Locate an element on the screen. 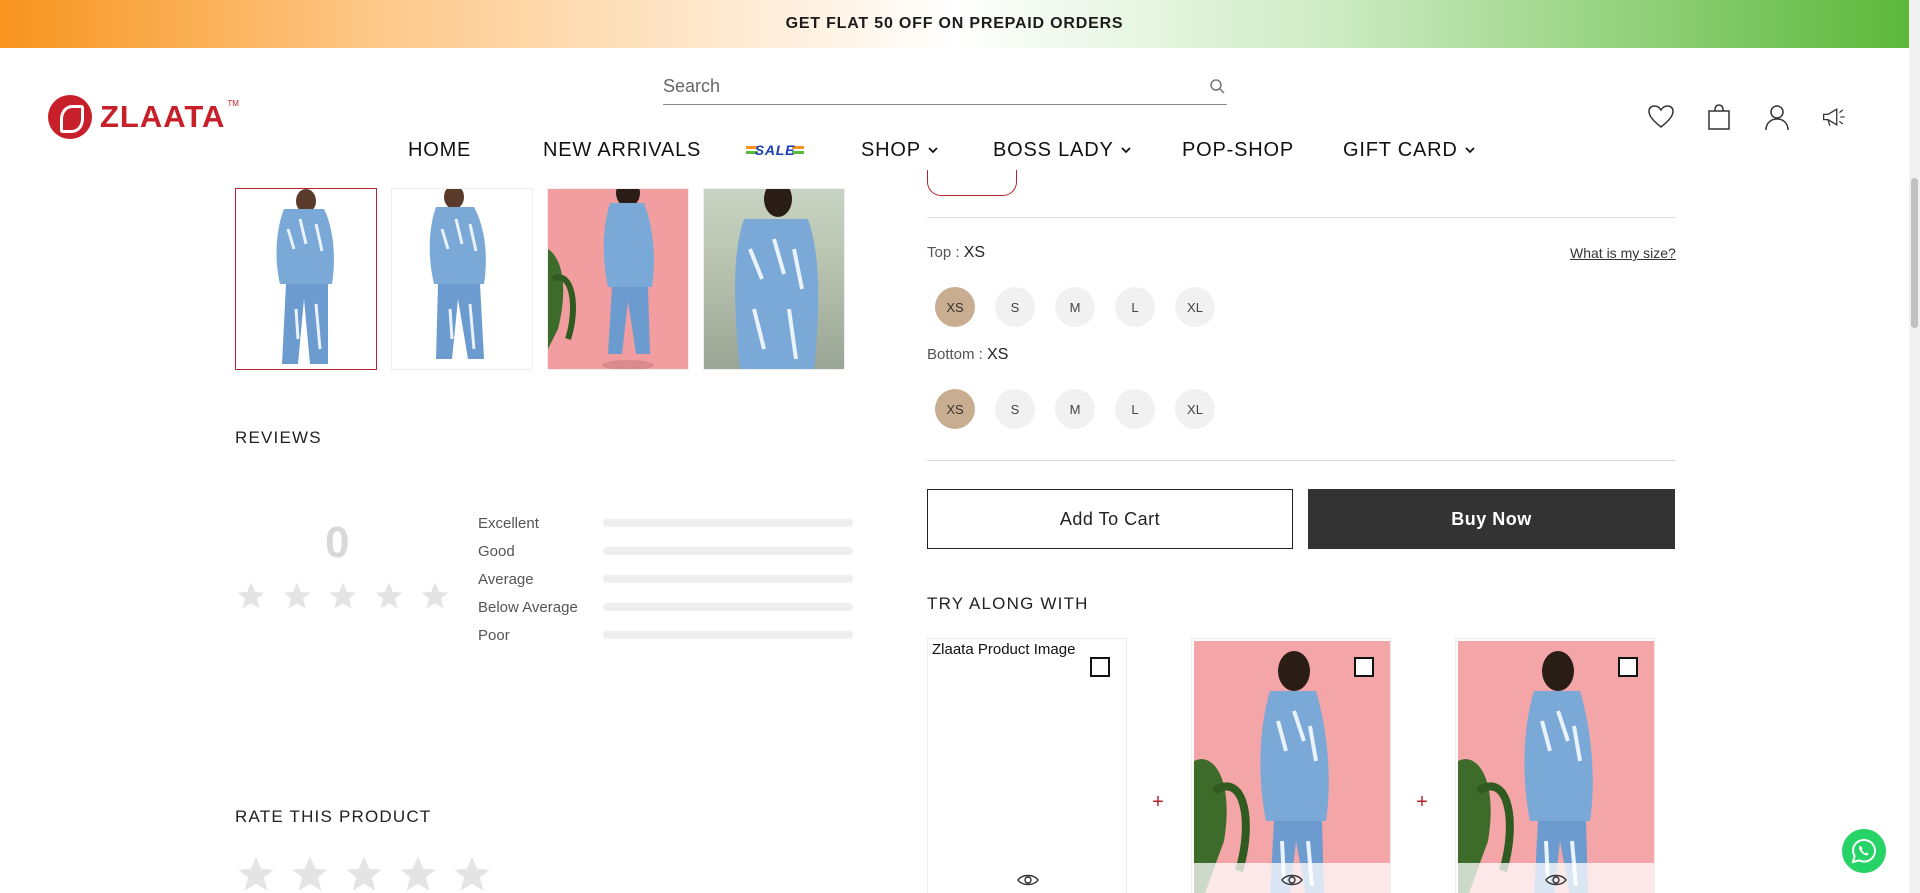 The image size is (1920, 893). logo-emblem-icon is located at coordinates (70, 117).